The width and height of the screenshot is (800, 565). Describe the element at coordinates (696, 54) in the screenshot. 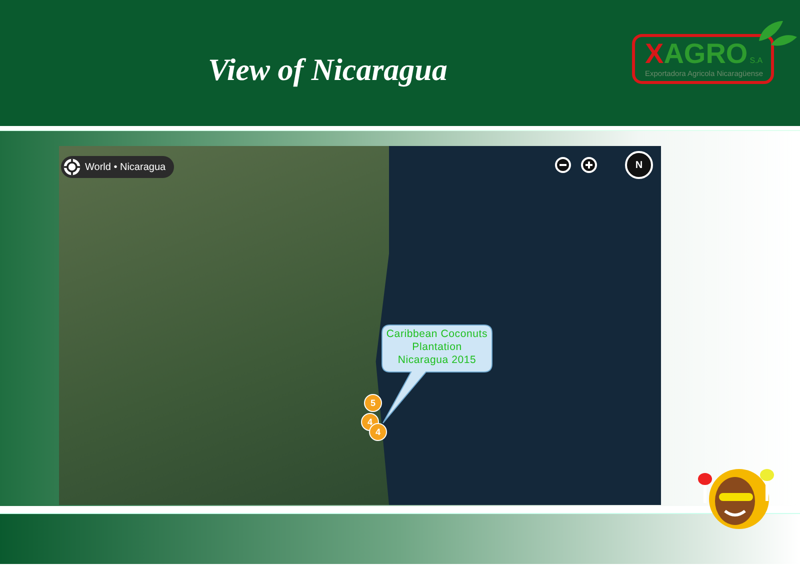

I see `logo-wordmark: XAGRO` at that location.